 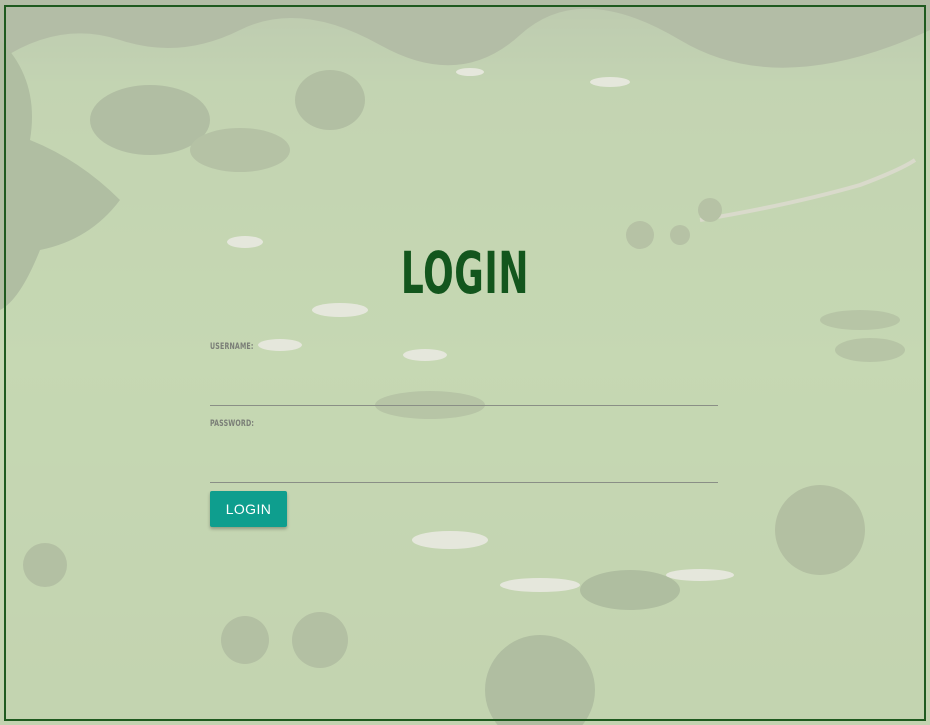 I want to click on username-input, so click(x=464, y=391).